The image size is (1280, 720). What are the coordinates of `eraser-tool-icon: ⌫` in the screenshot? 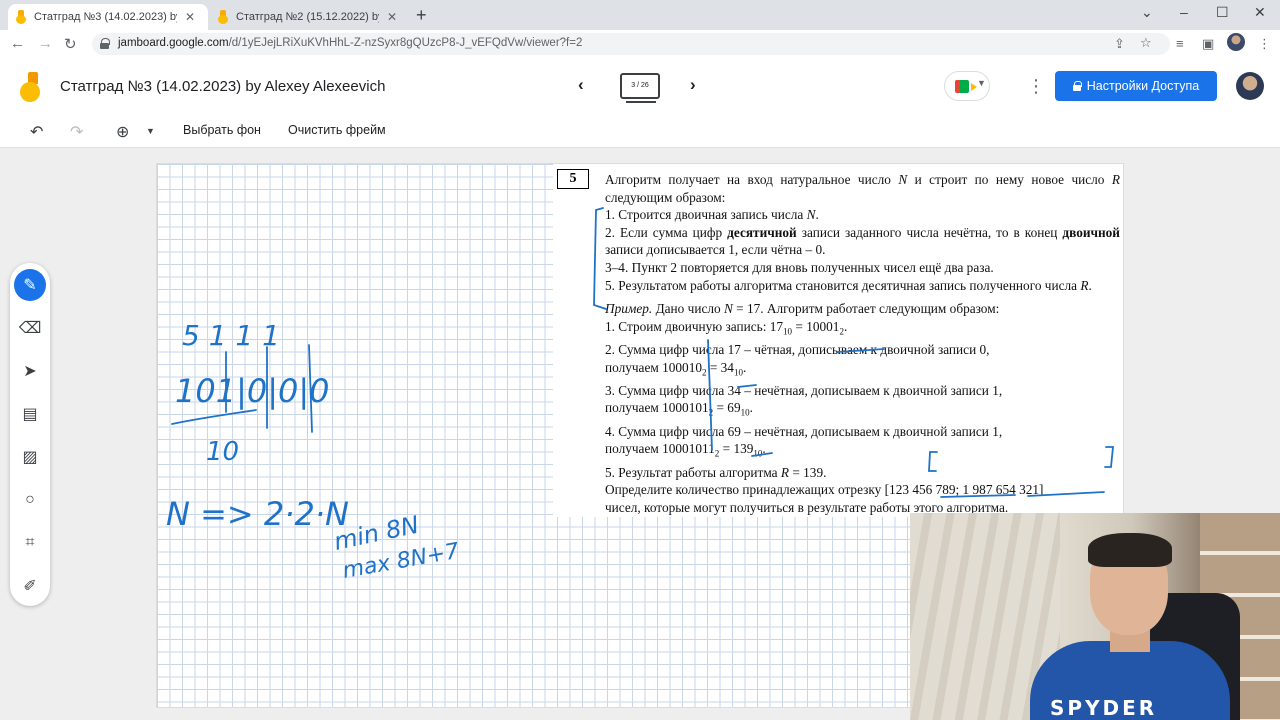 It's located at (30, 328).